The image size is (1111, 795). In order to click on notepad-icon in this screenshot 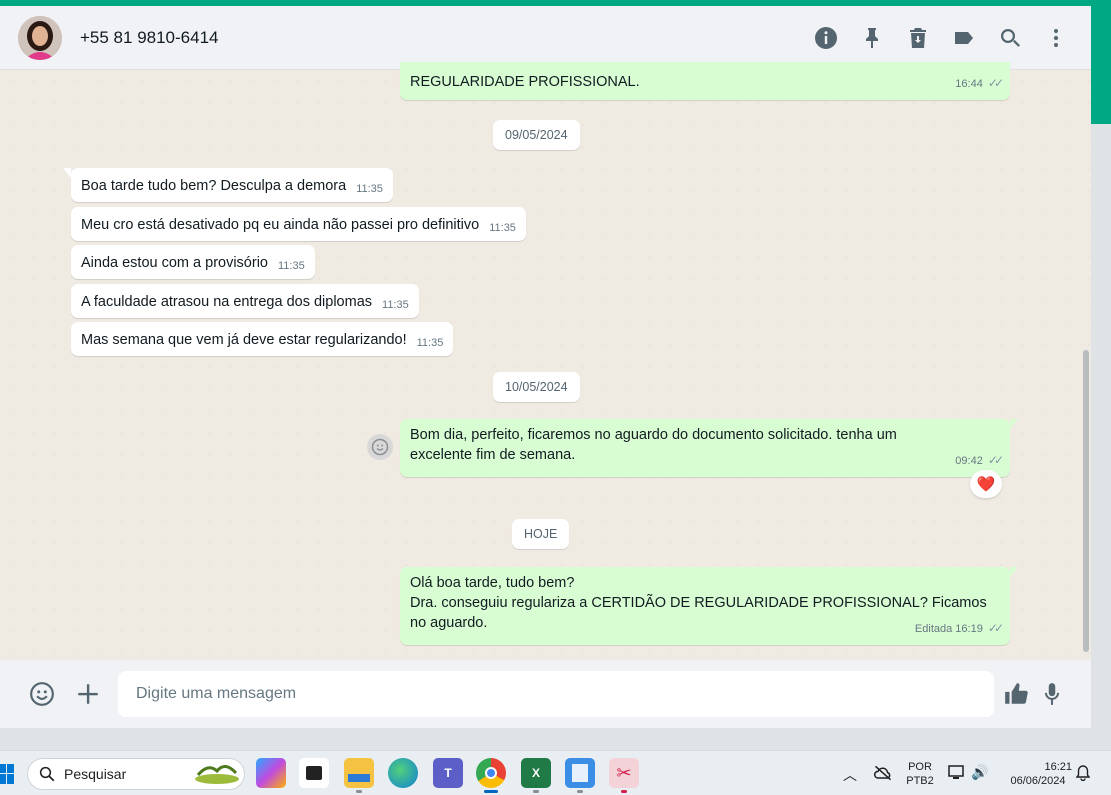, I will do `click(580, 773)`.